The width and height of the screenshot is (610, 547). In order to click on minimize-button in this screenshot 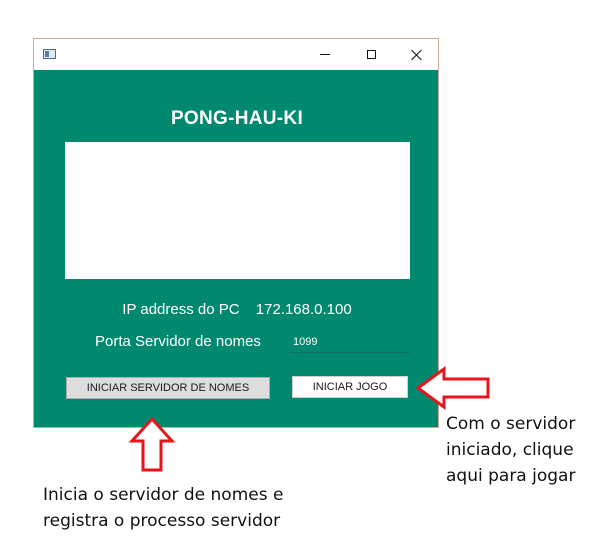, I will do `click(325, 54)`.